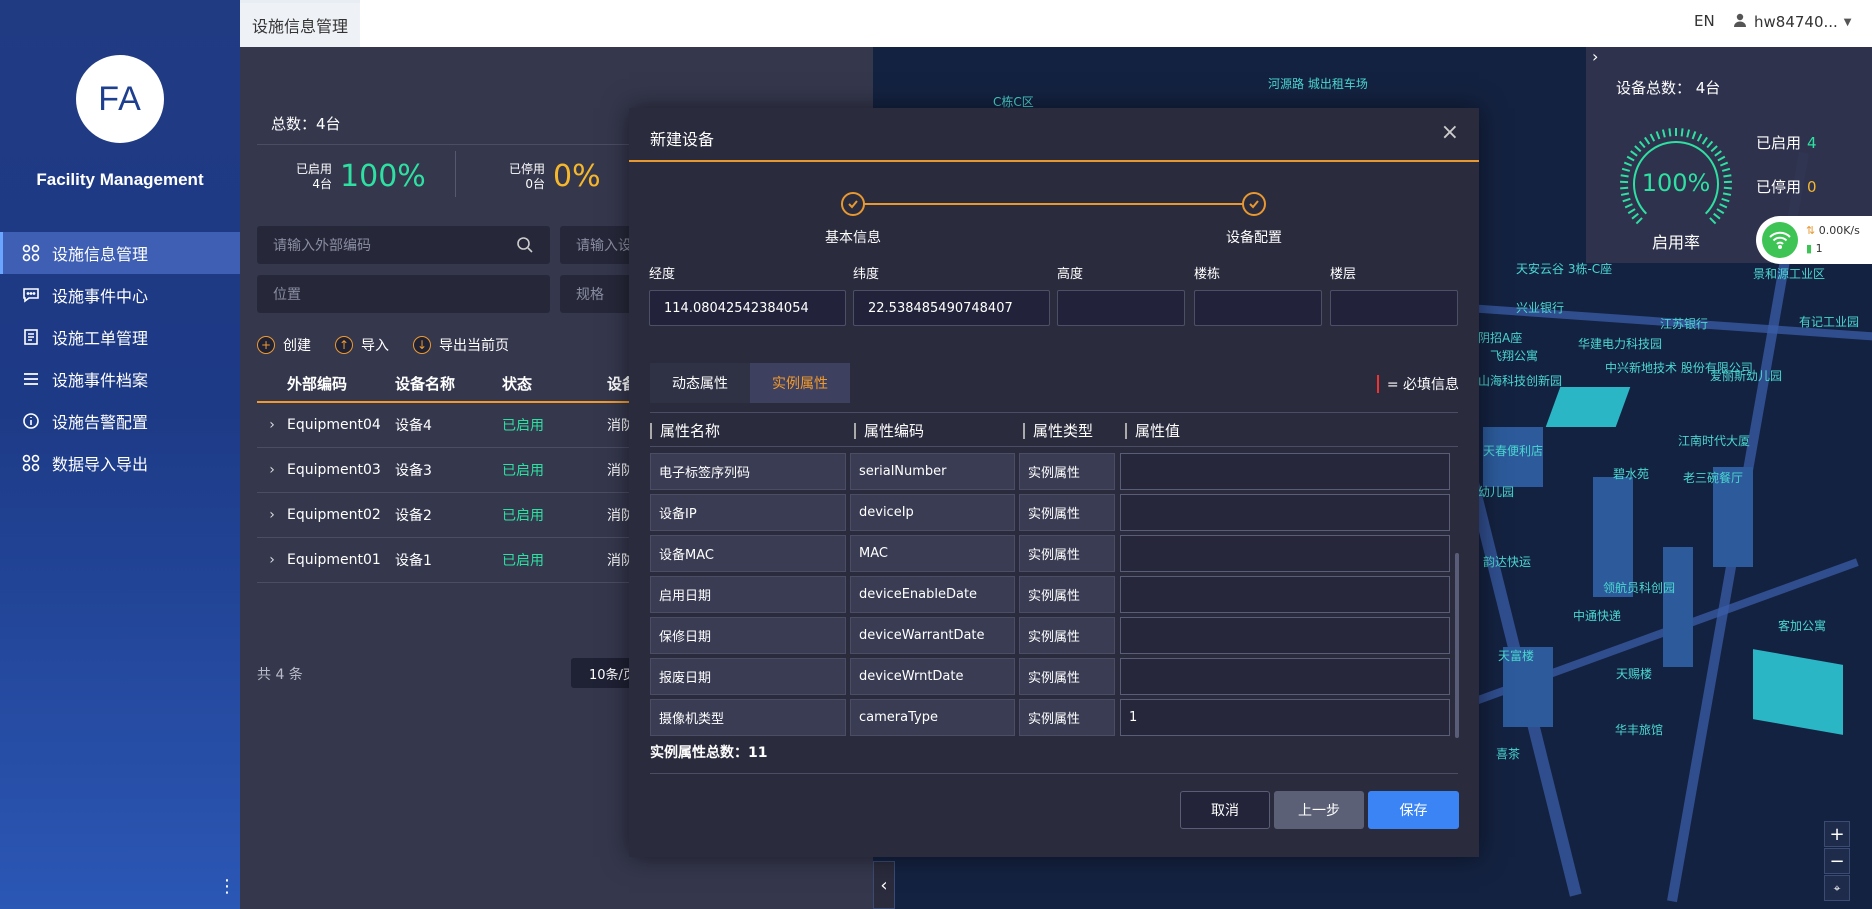 This screenshot has height=909, width=1872. I want to click on height-field, so click(1121, 308).